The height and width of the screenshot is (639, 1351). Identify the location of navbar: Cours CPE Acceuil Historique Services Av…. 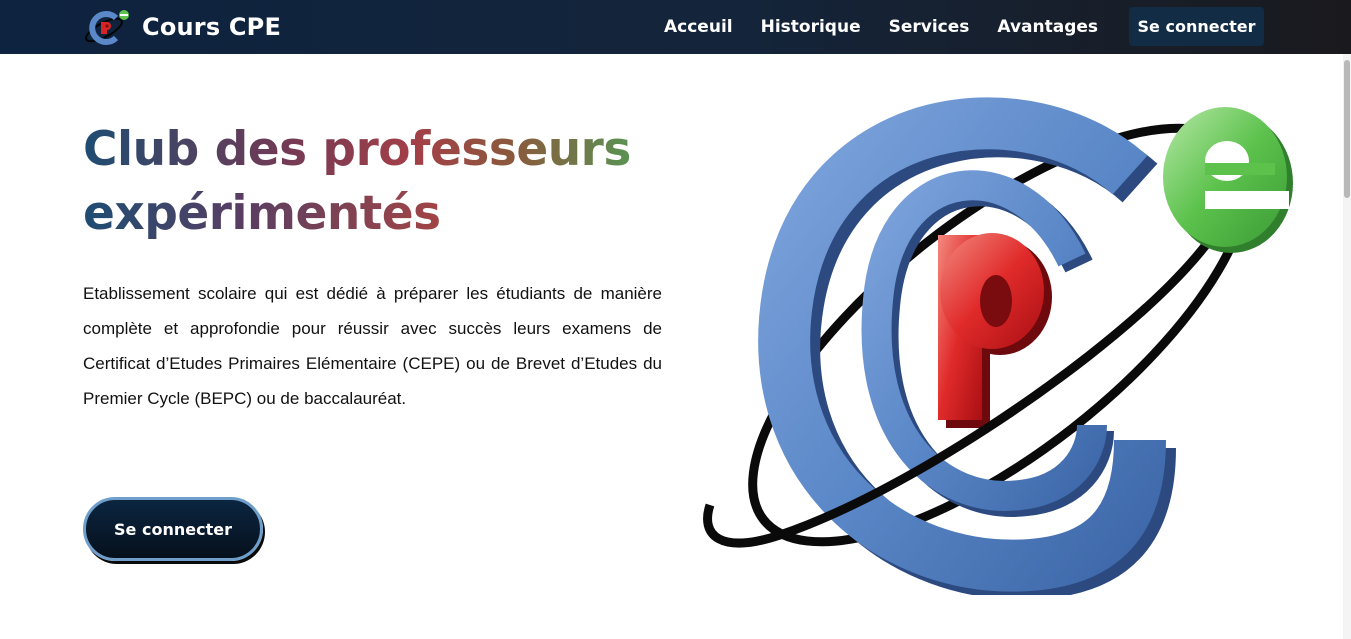
(675, 27).